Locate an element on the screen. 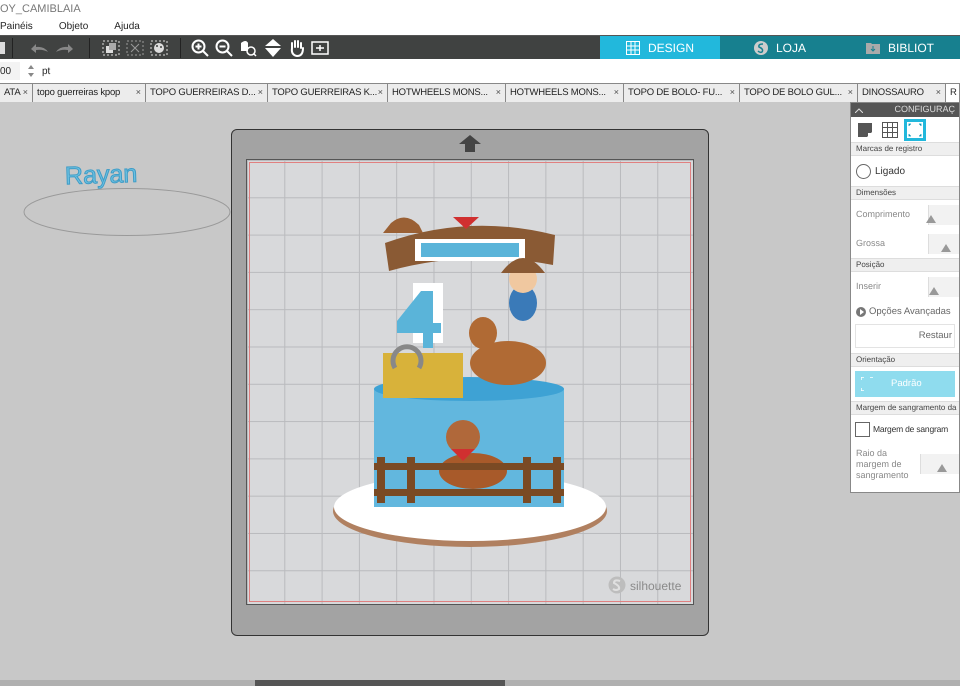 The width and height of the screenshot is (960, 686). menu-item: Ajuda is located at coordinates (127, 26).